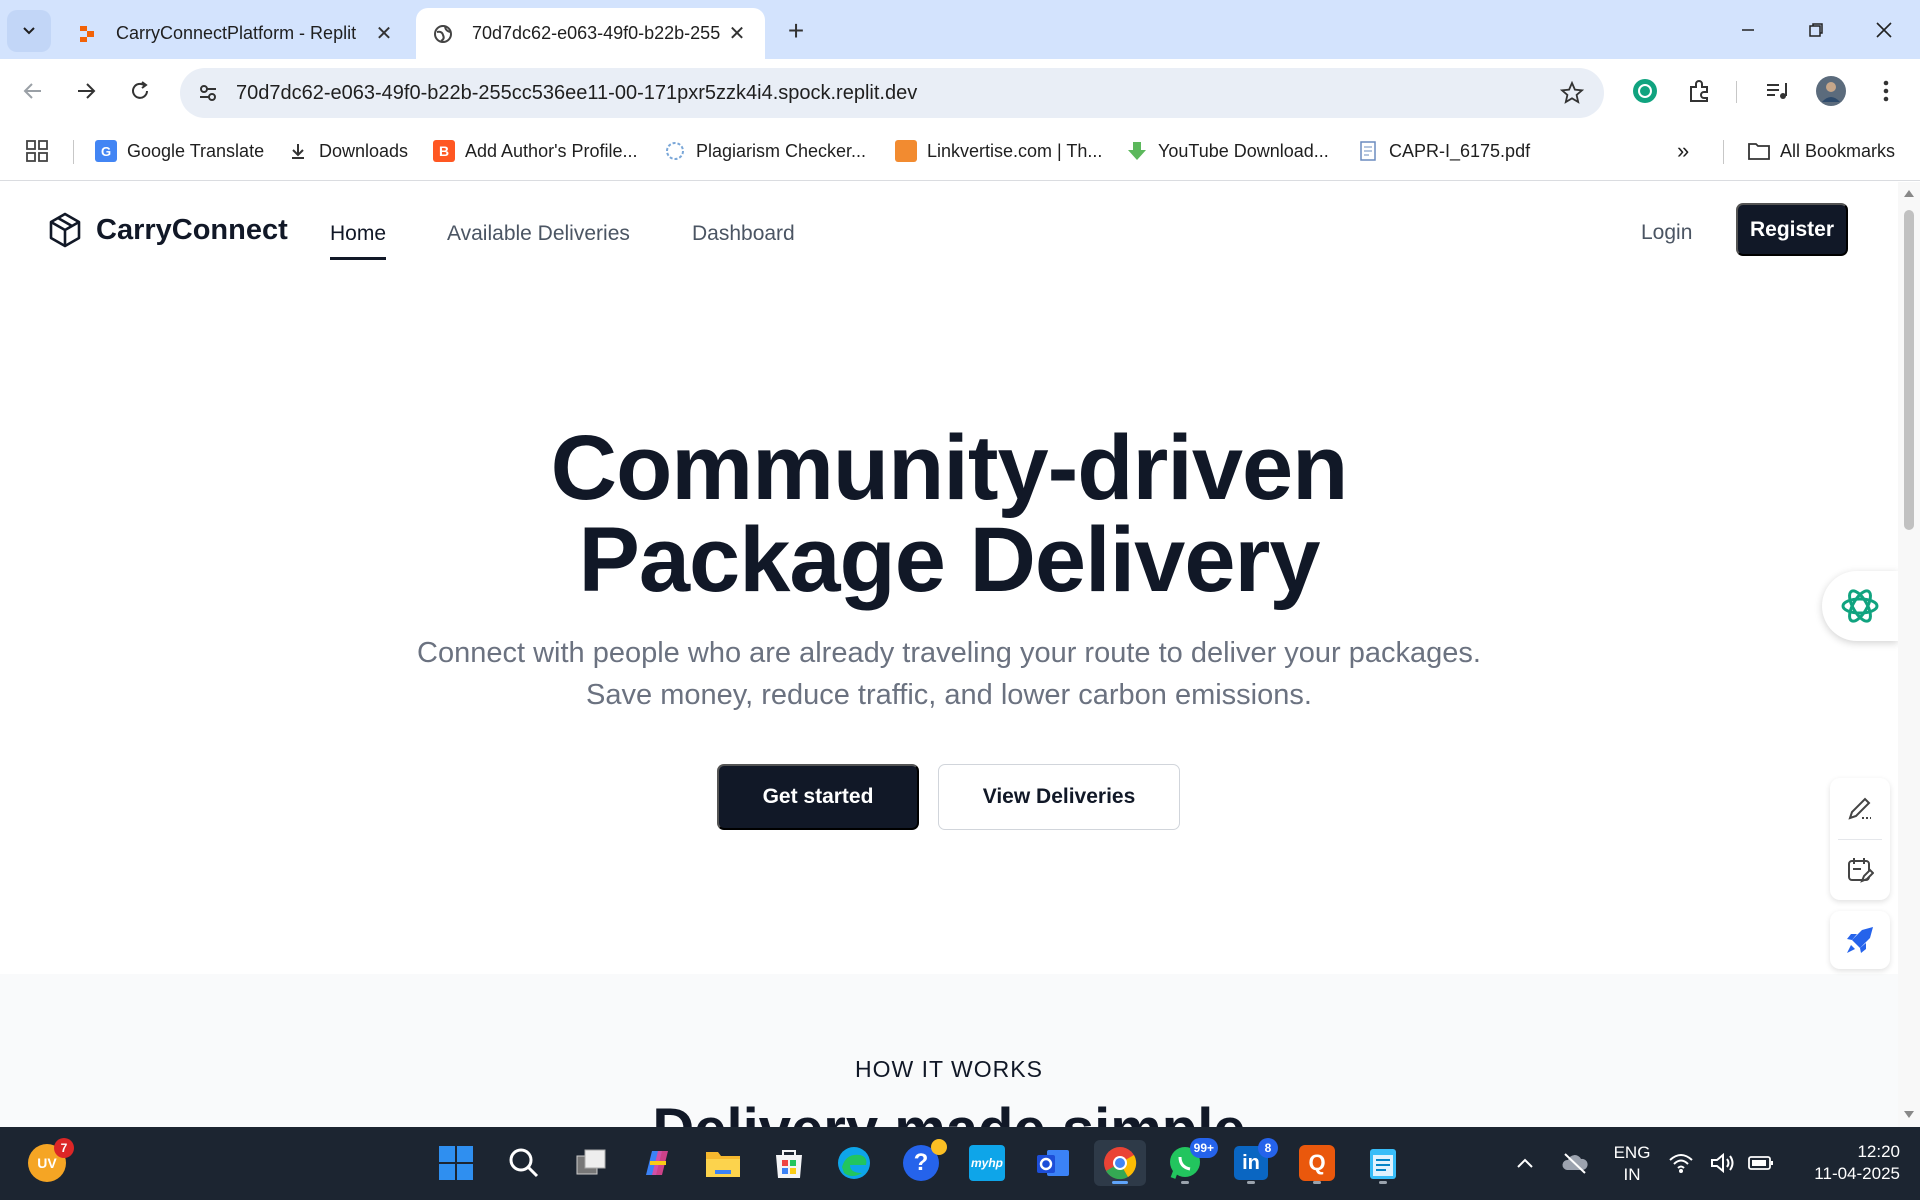  What do you see at coordinates (1831, 91) in the screenshot?
I see `profile-avatar` at bounding box center [1831, 91].